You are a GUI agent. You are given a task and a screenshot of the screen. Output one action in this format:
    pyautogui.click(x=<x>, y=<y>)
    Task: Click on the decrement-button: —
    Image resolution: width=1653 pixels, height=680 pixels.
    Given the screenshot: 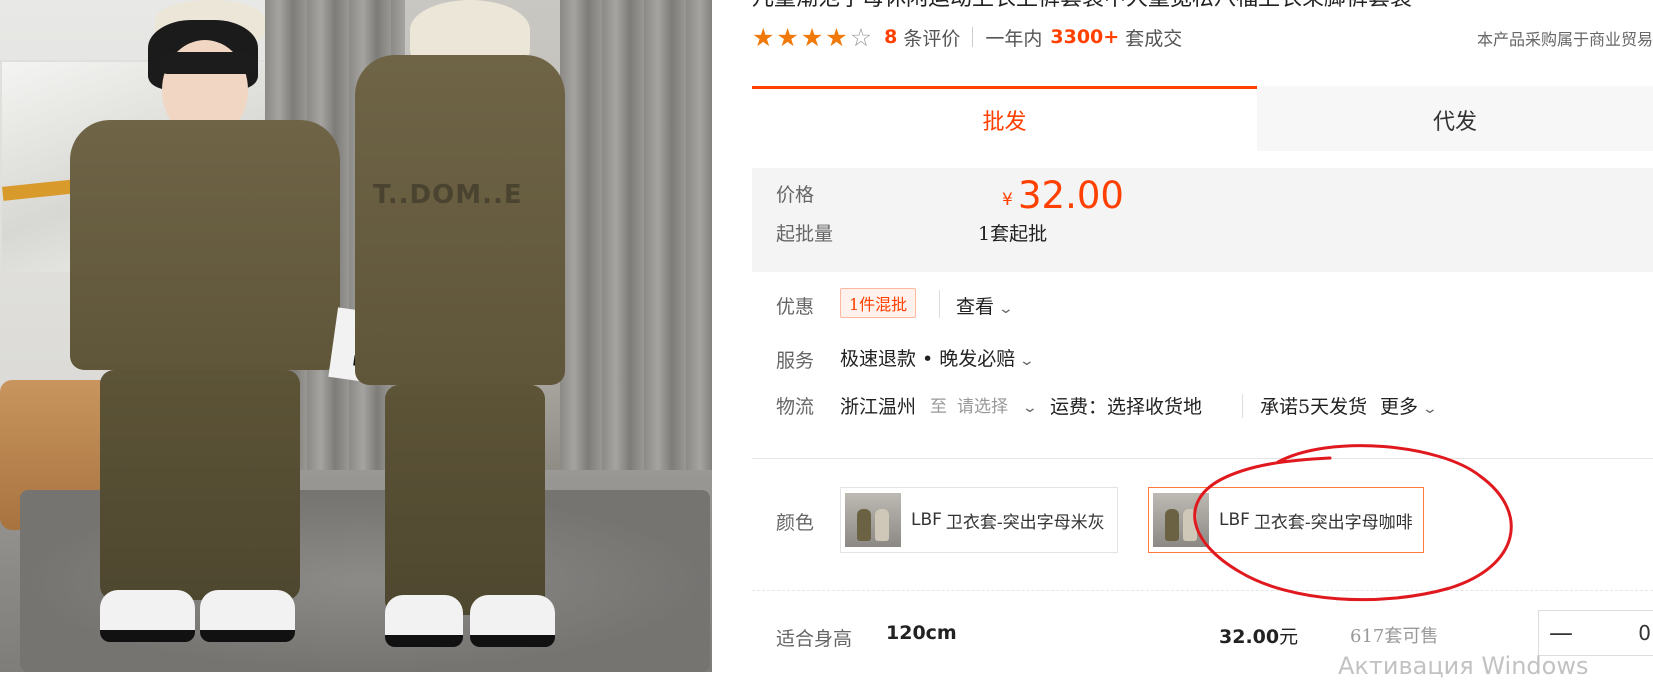 What is the action you would take?
    pyautogui.click(x=1561, y=633)
    